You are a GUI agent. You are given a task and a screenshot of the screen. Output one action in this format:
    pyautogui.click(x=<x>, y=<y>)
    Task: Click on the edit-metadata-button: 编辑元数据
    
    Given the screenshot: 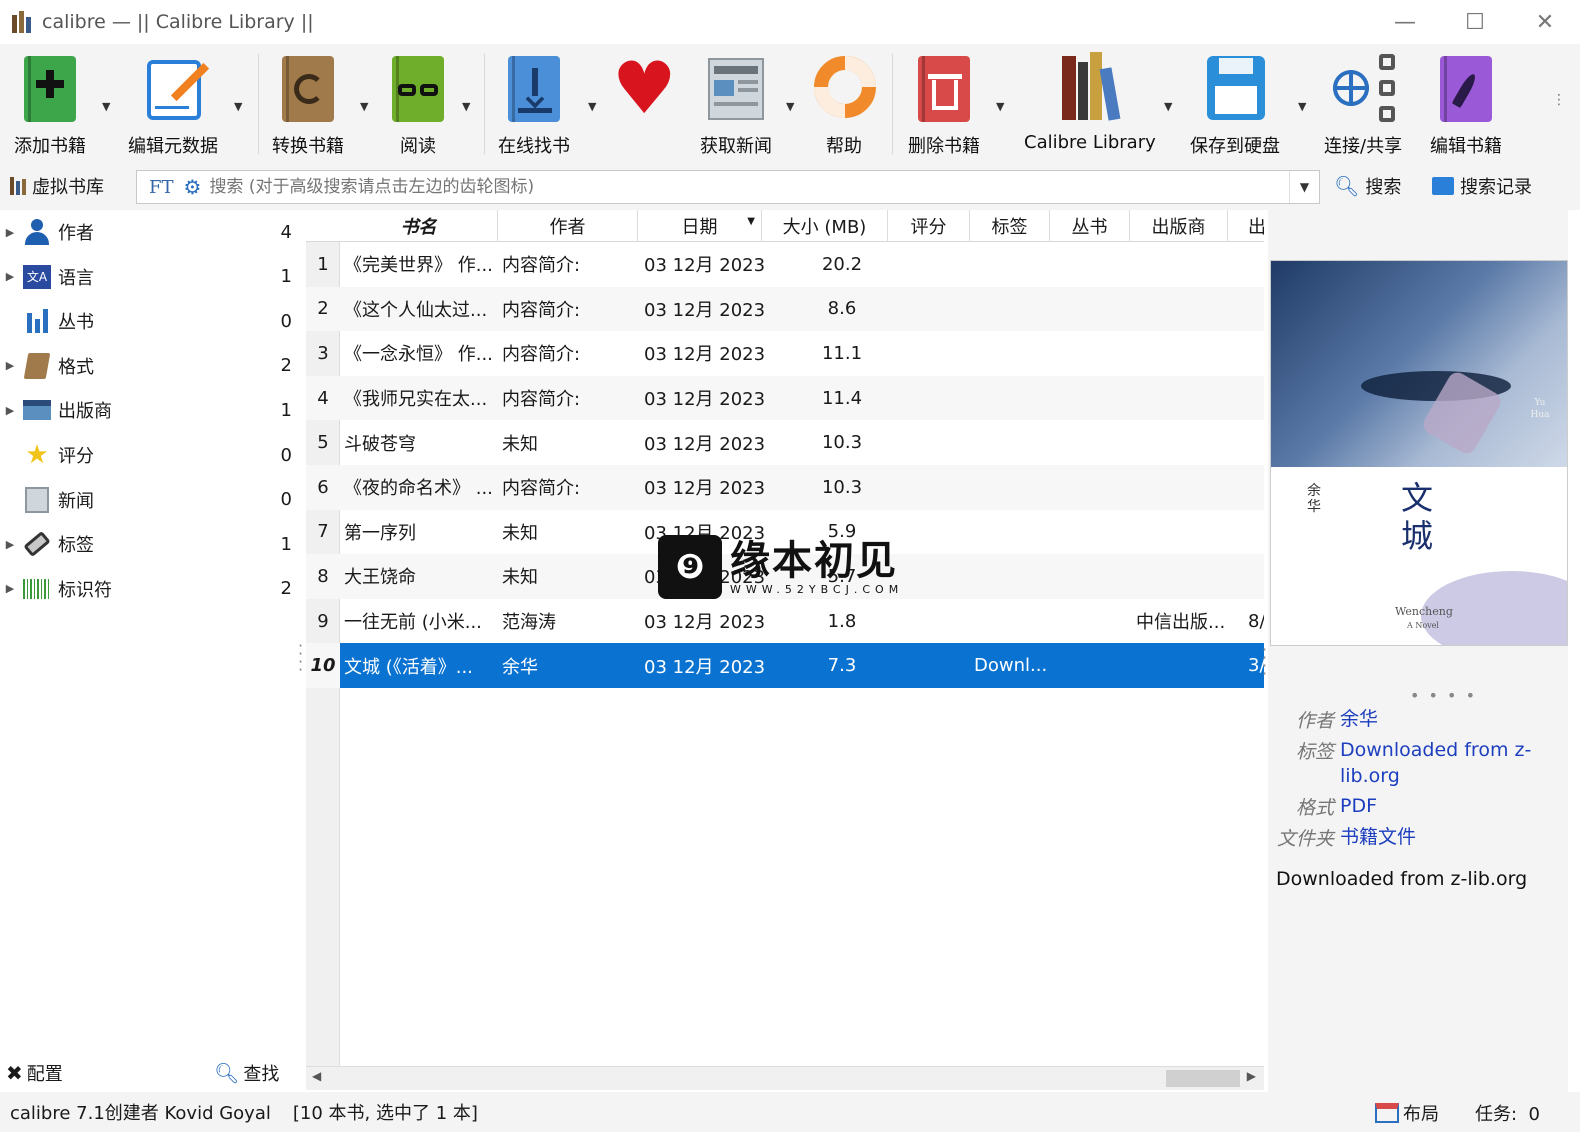 What is the action you would take?
    pyautogui.click(x=173, y=104)
    